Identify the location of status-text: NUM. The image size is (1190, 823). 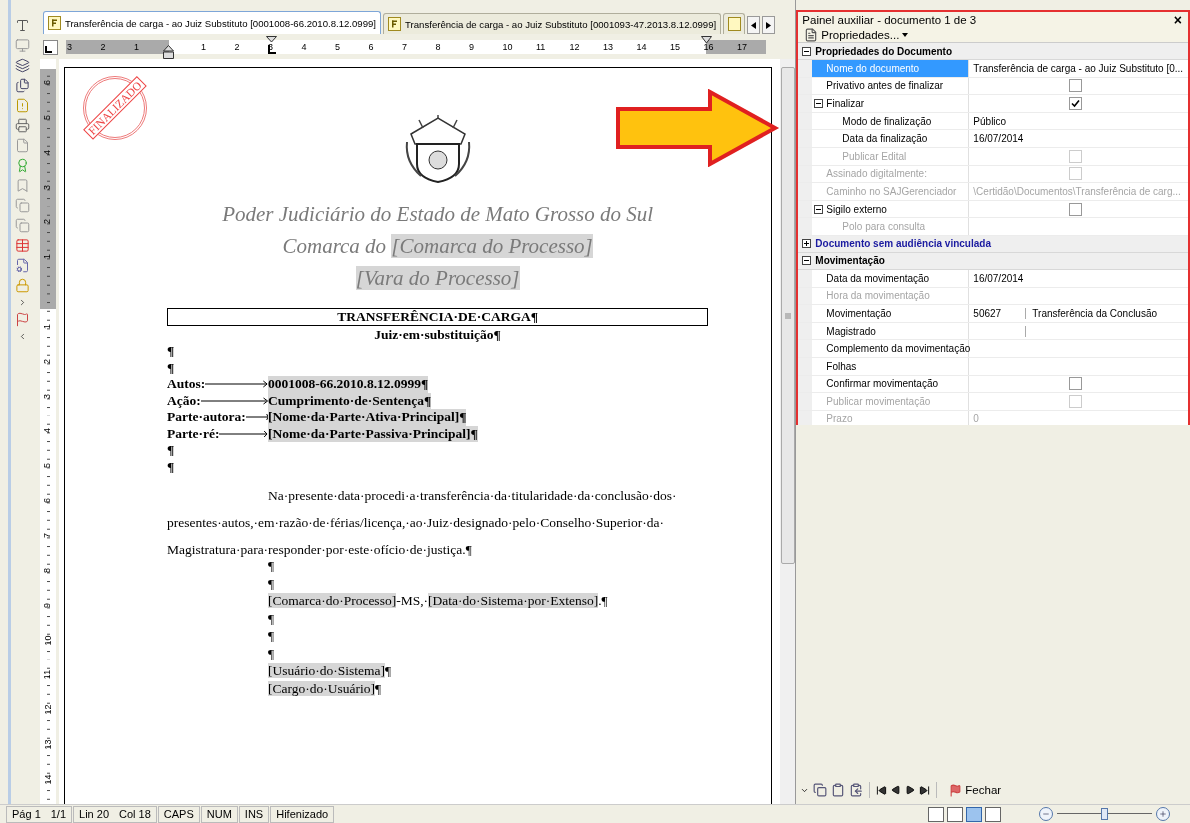
(219, 814).